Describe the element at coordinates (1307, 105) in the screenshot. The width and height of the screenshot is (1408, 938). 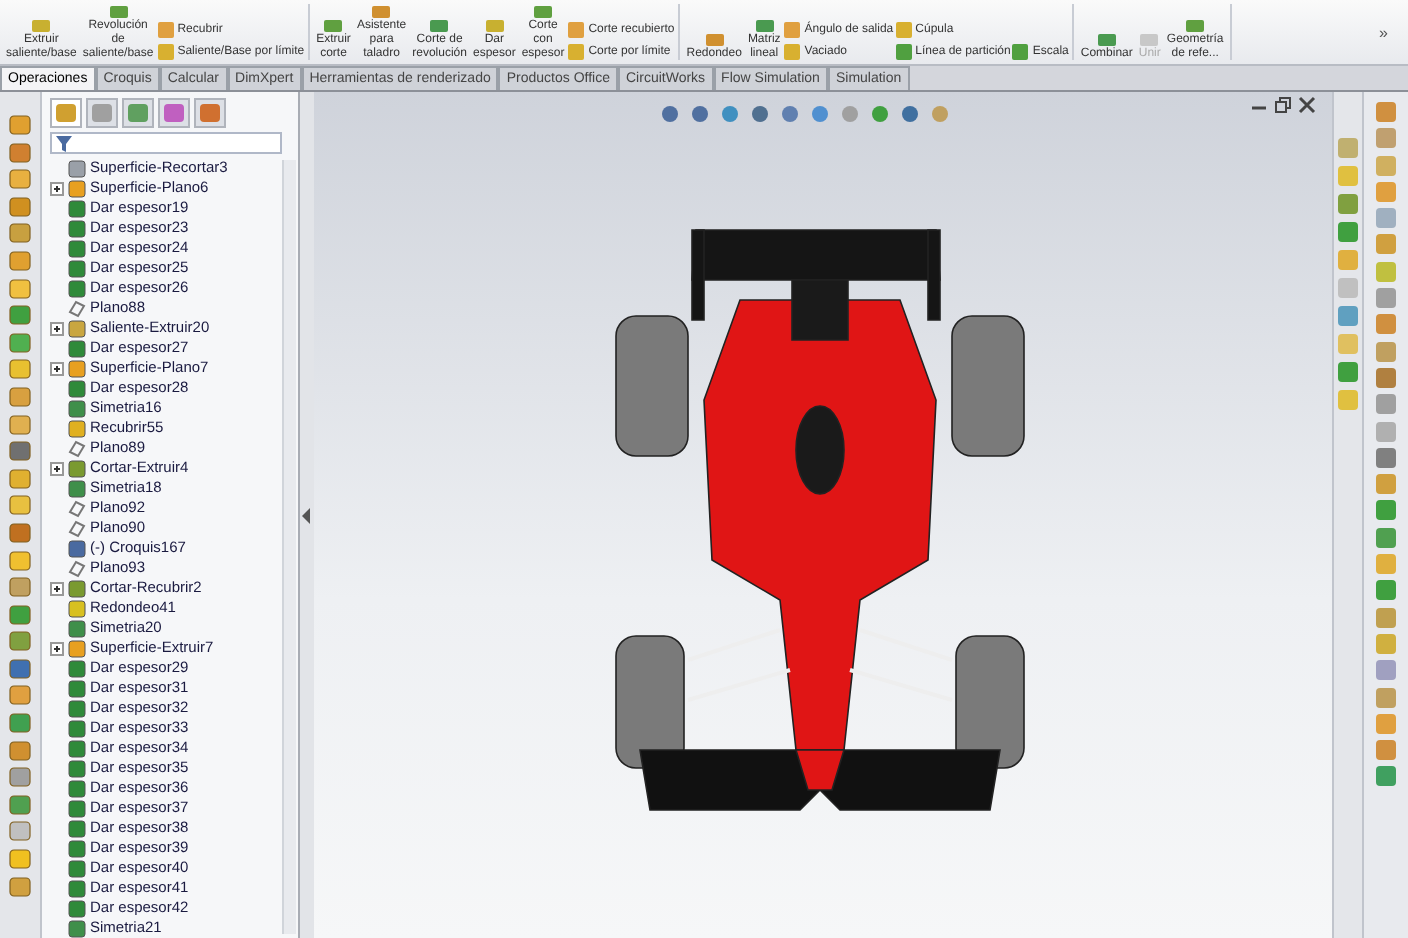
I see `close-icon` at that location.